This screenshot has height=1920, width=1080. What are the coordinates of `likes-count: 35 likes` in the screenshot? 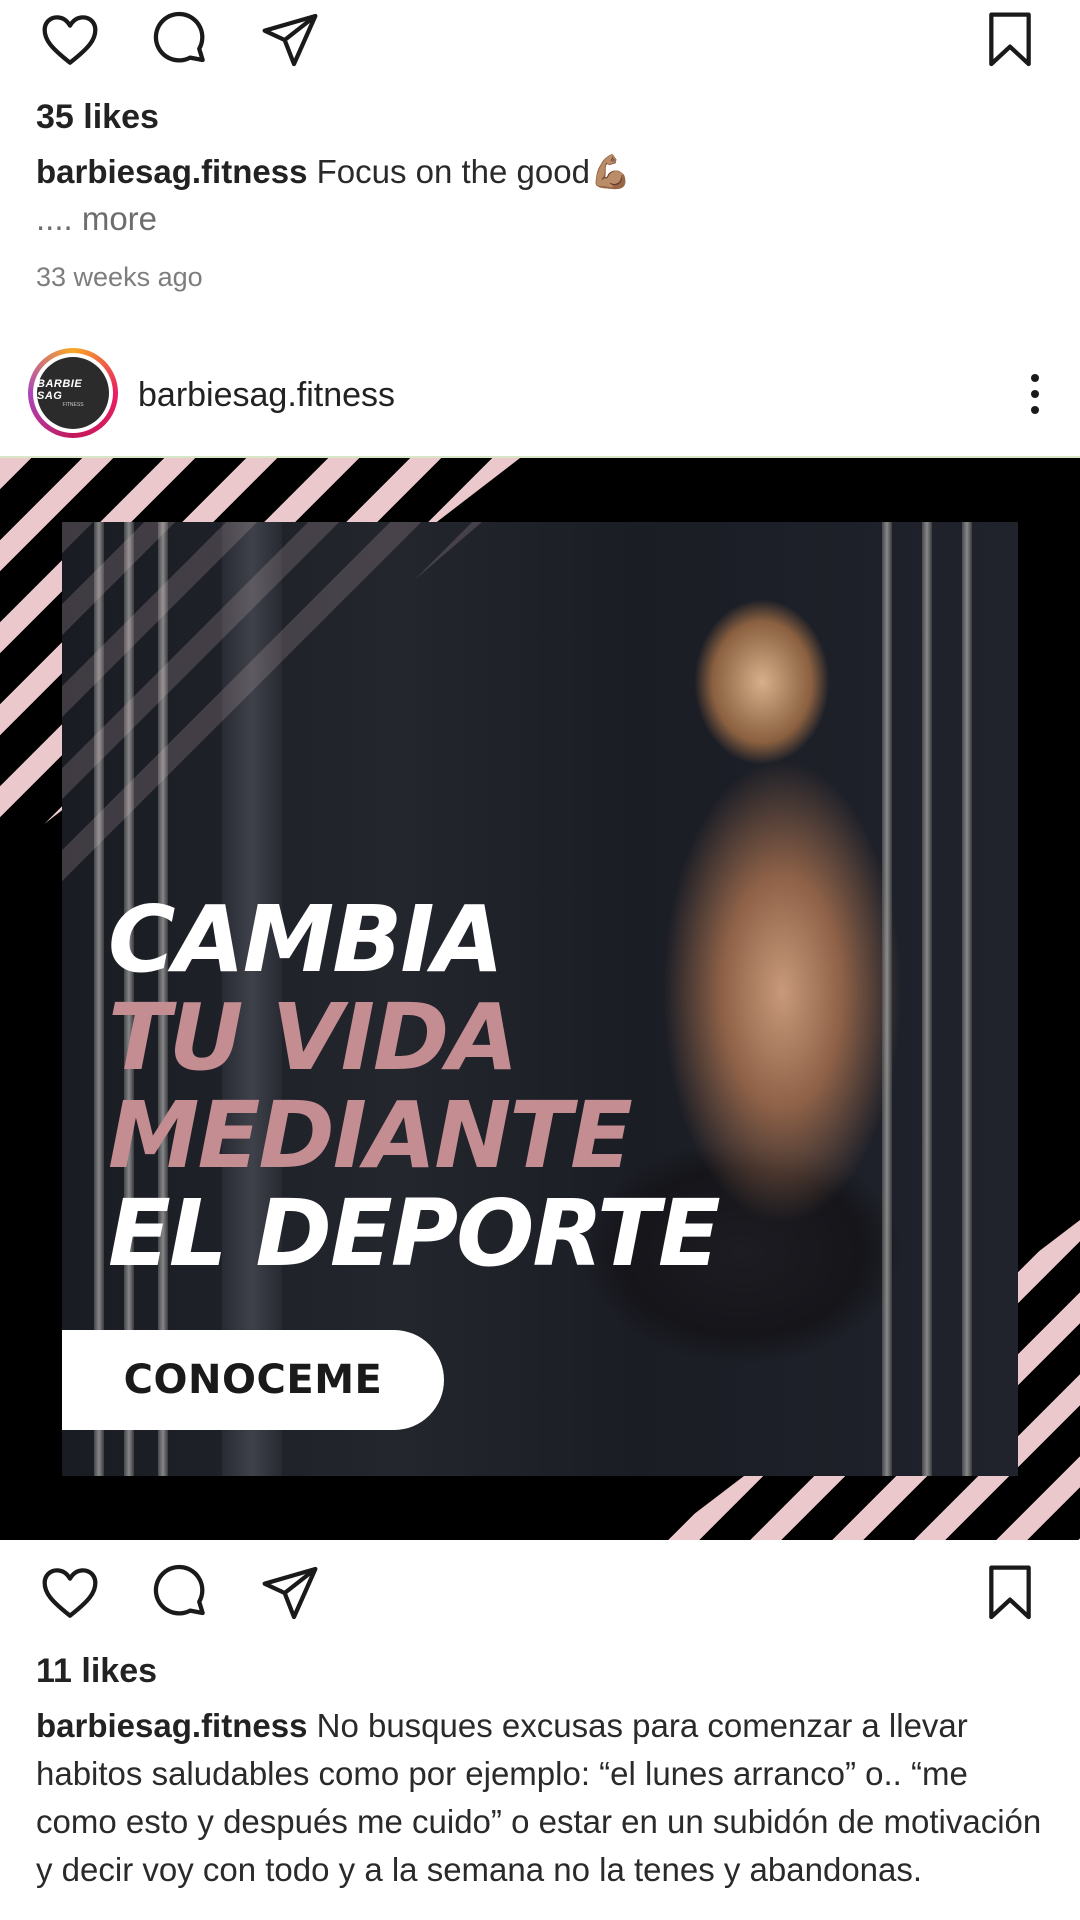 It's located at (97, 117).